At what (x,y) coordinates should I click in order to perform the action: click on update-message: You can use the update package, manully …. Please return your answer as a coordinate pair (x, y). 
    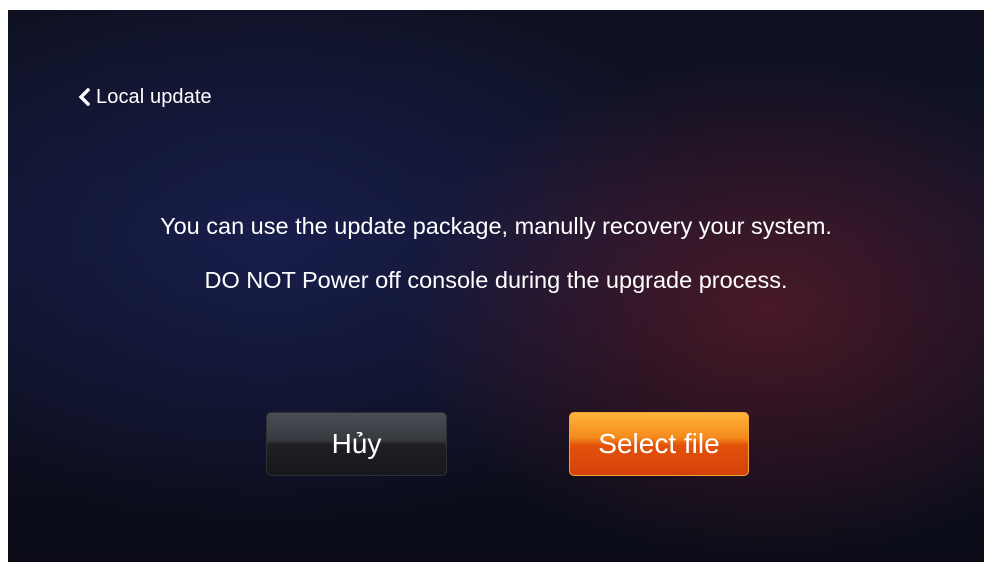
    Looking at the image, I should click on (496, 253).